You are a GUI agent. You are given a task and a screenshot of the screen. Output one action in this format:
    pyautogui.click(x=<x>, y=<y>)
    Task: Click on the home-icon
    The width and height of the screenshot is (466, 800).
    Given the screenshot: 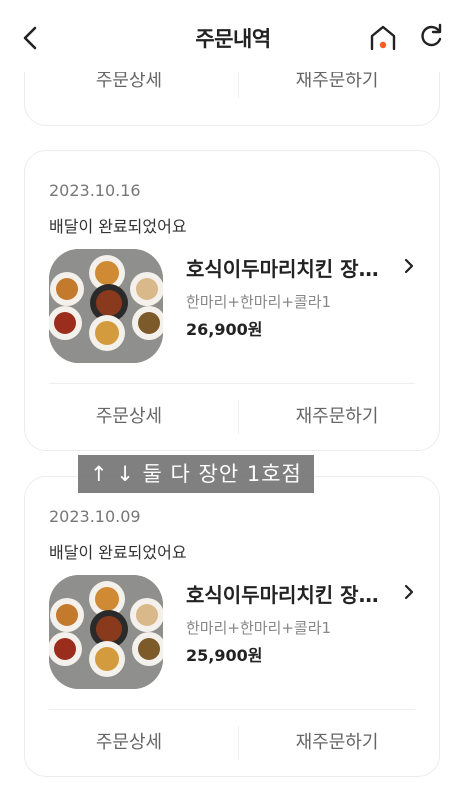 What is the action you would take?
    pyautogui.click(x=383, y=38)
    